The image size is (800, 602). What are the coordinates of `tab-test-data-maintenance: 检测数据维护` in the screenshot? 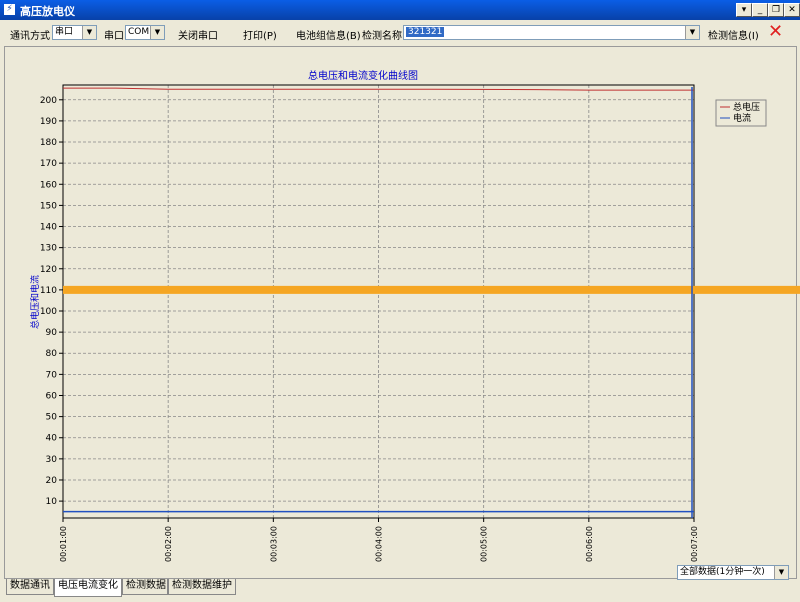 It's located at (202, 587).